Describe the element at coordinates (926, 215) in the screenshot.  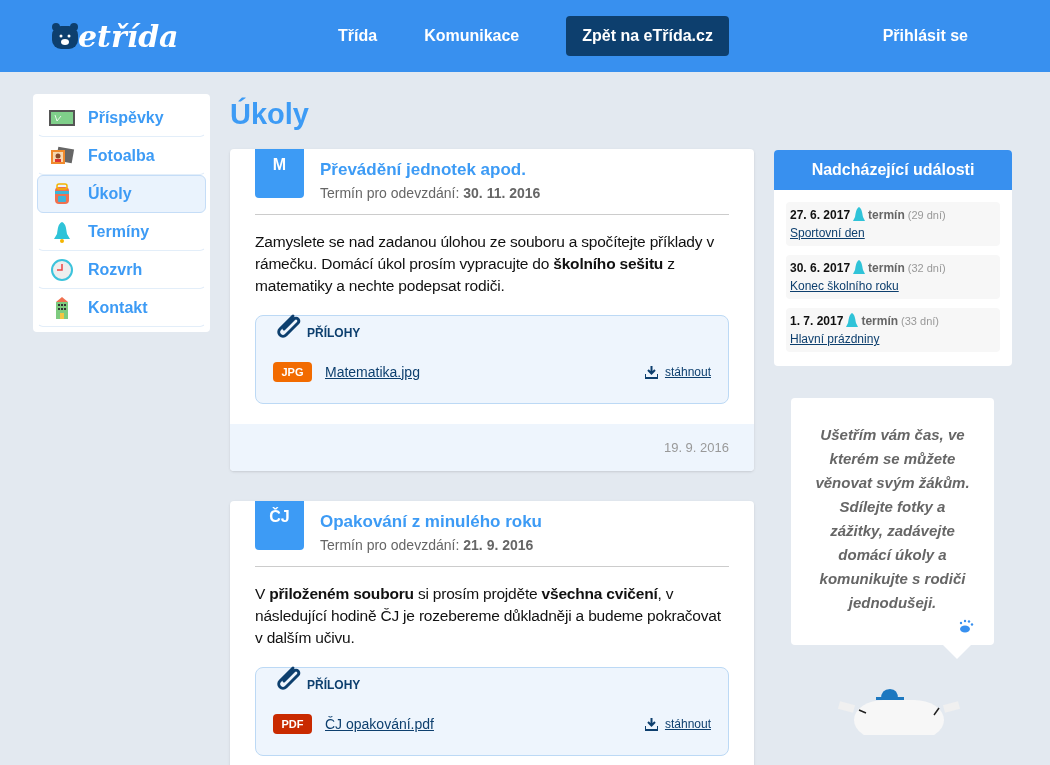
I see `event-days: (29 dní)` at that location.